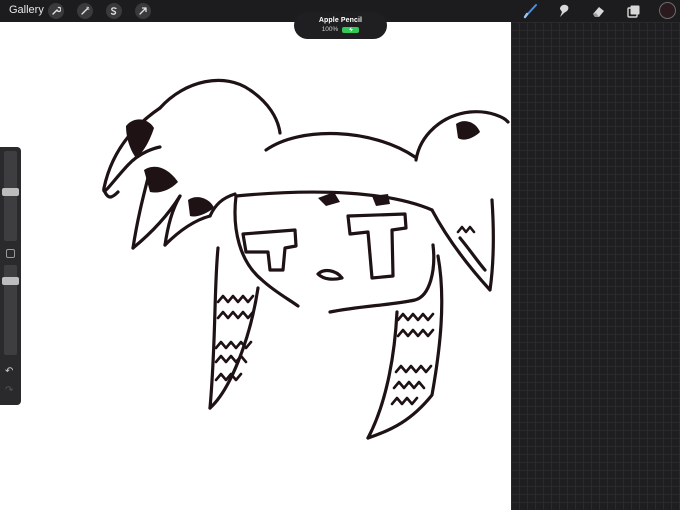 The width and height of the screenshot is (680, 510). I want to click on toast-title: Apple Pencil, so click(340, 20).